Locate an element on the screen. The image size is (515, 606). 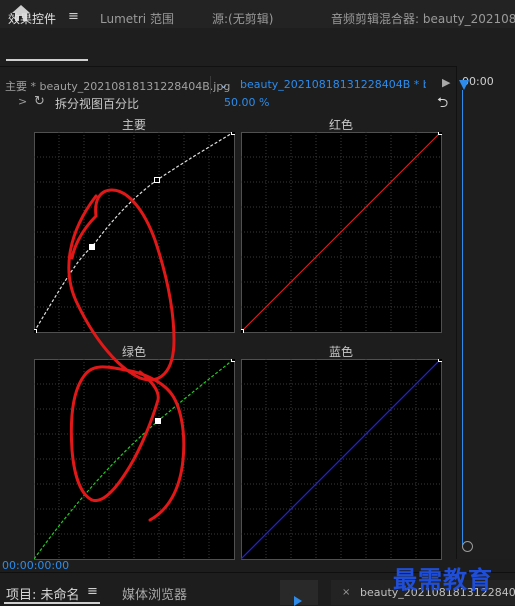
annotation-circle-upper is located at coordinates (121, 285).